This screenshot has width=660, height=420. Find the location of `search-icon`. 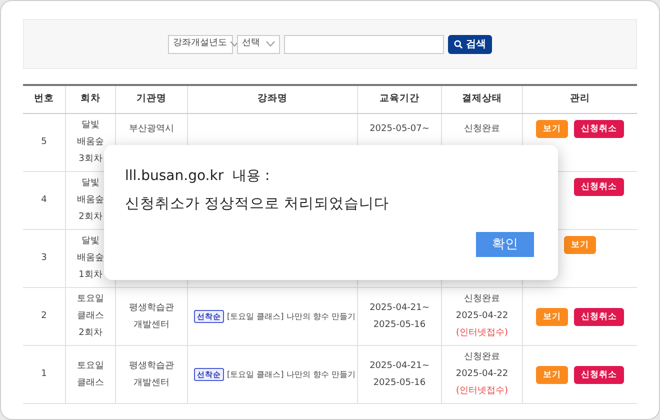

search-icon is located at coordinates (458, 44).